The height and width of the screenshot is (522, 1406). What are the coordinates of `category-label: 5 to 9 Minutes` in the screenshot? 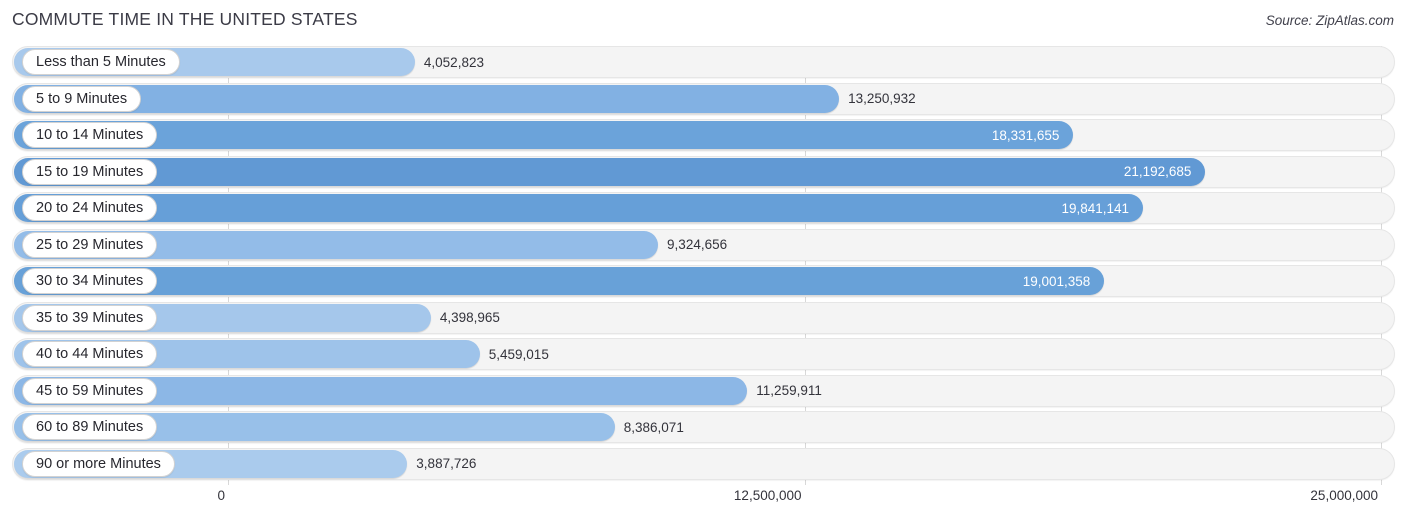 It's located at (82, 98).